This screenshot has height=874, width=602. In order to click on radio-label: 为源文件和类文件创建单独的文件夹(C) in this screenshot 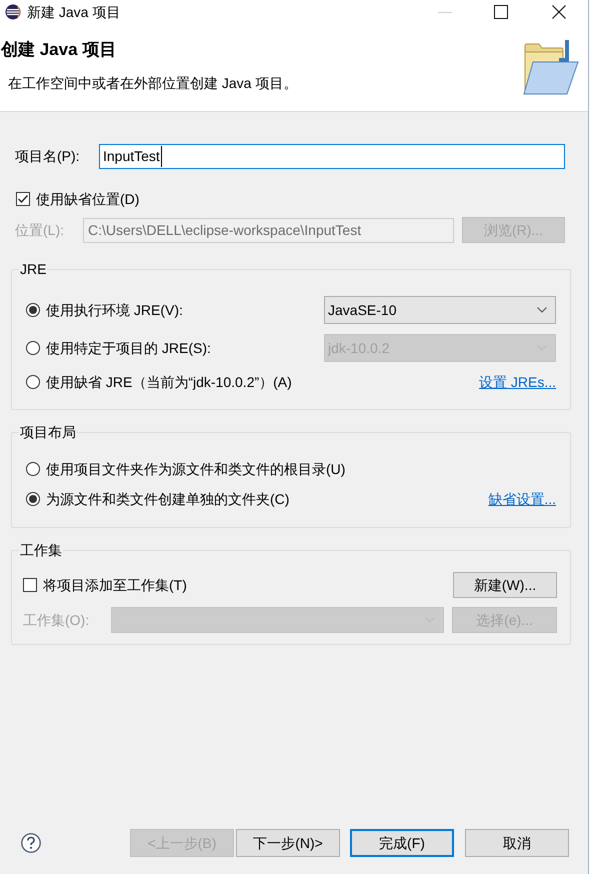, I will do `click(168, 499)`.